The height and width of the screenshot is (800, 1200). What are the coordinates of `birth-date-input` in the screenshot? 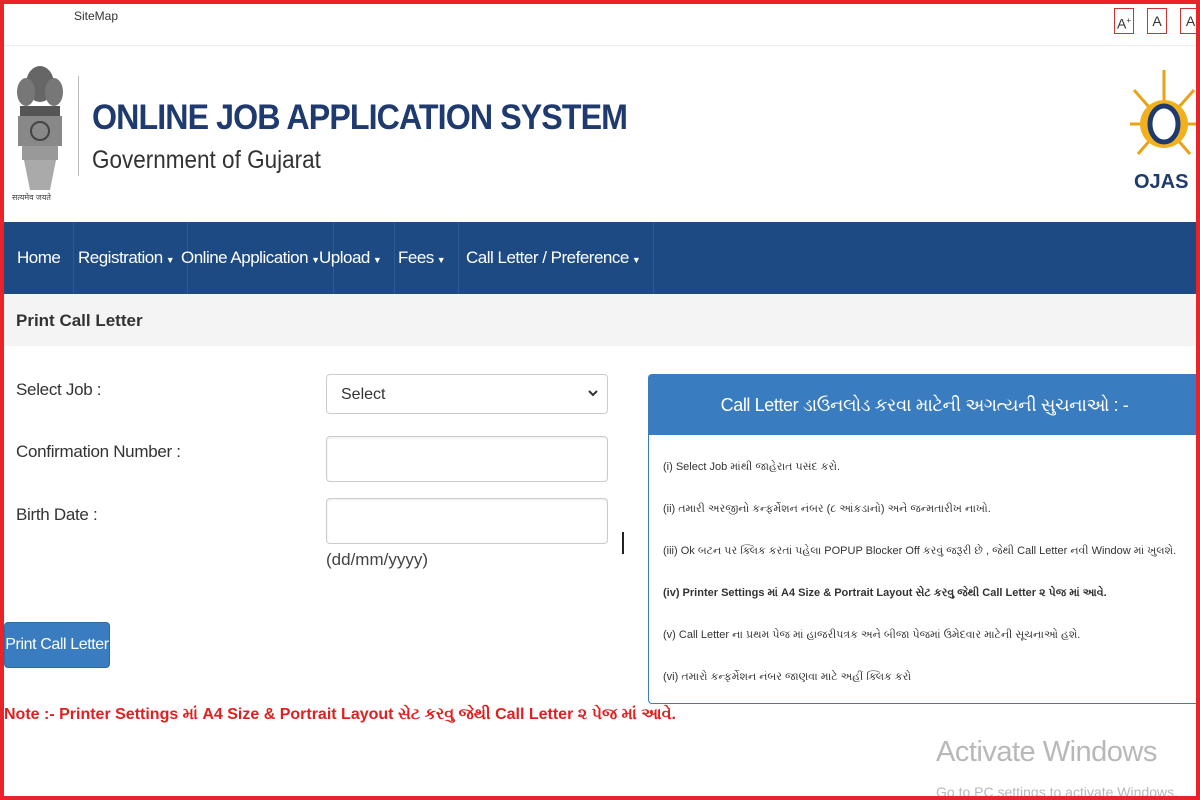 It's located at (467, 521).